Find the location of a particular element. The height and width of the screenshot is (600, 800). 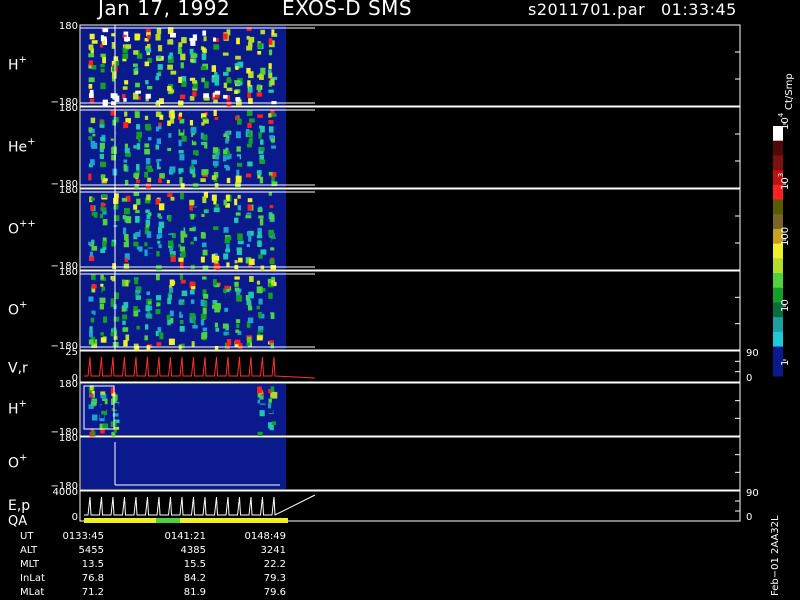

panel-label: O+ is located at coordinates (17, 309).